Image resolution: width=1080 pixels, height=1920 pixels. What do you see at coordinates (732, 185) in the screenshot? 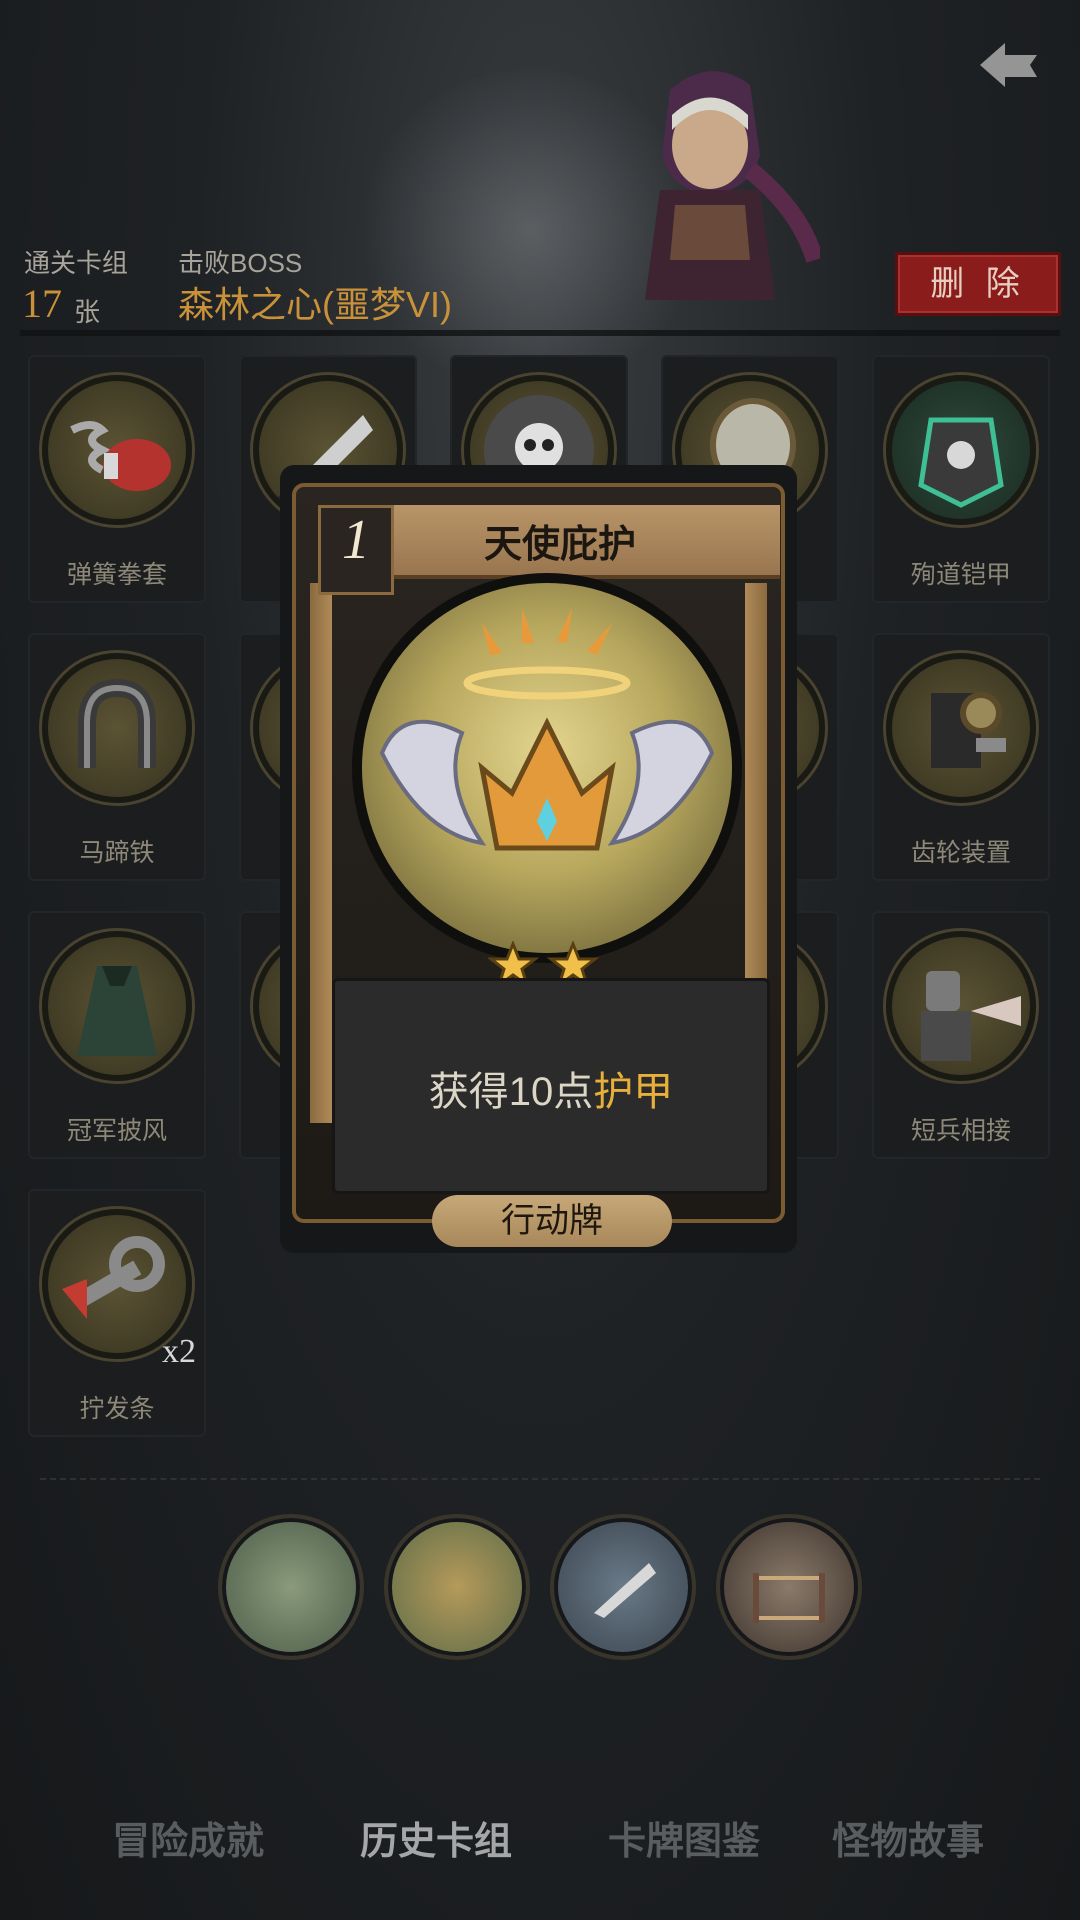
I see `hero-portrait` at bounding box center [732, 185].